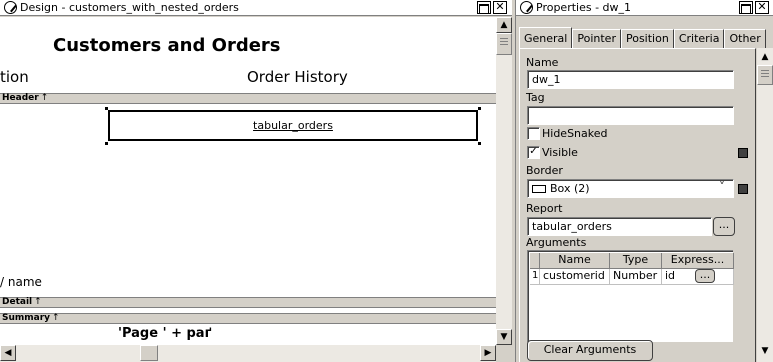 The width and height of the screenshot is (773, 362). I want to click on box-border-icon, so click(539, 189).